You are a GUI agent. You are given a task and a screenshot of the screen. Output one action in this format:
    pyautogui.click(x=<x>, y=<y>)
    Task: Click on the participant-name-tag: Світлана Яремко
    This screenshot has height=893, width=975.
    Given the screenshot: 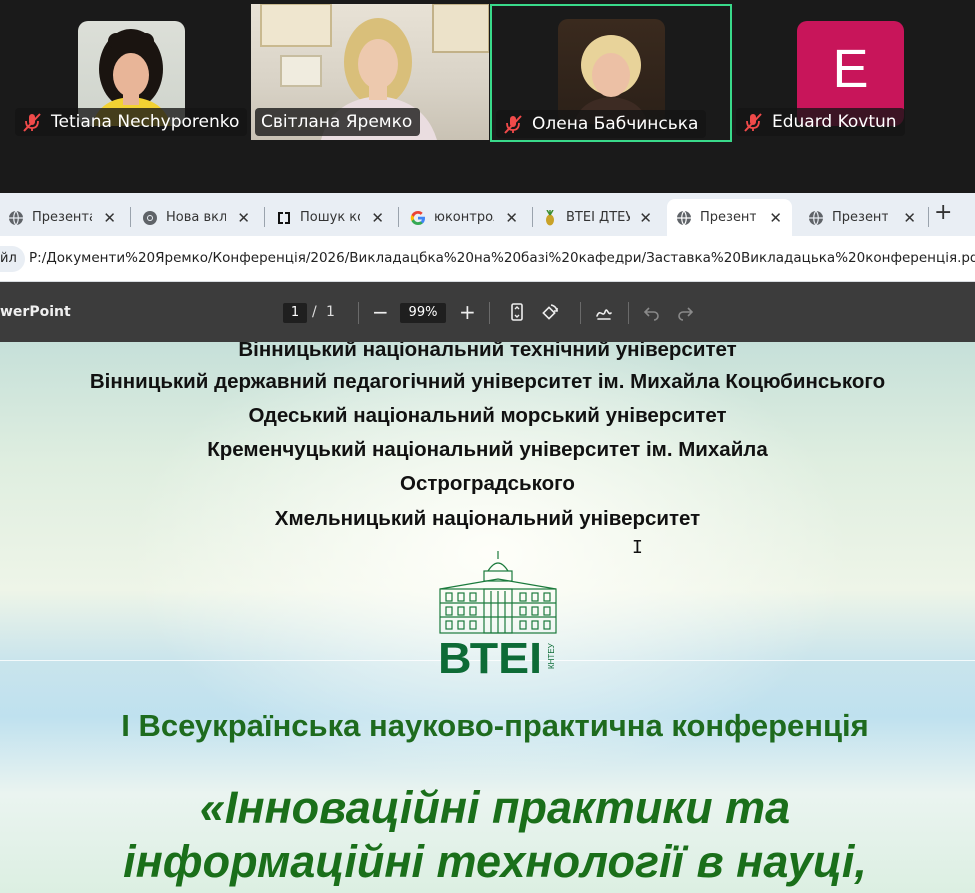 What is the action you would take?
    pyautogui.click(x=338, y=122)
    